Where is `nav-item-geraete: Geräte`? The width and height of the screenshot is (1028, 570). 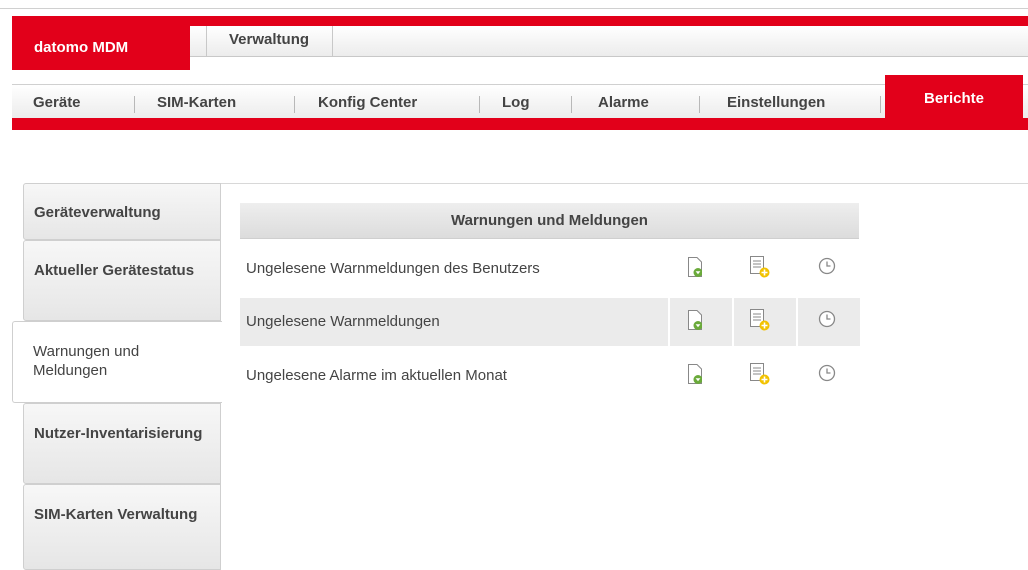 nav-item-geraete: Geräte is located at coordinates (57, 102).